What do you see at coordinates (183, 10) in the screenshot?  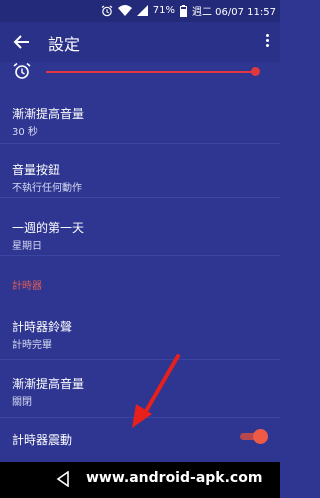 I see `battery-icon` at bounding box center [183, 10].